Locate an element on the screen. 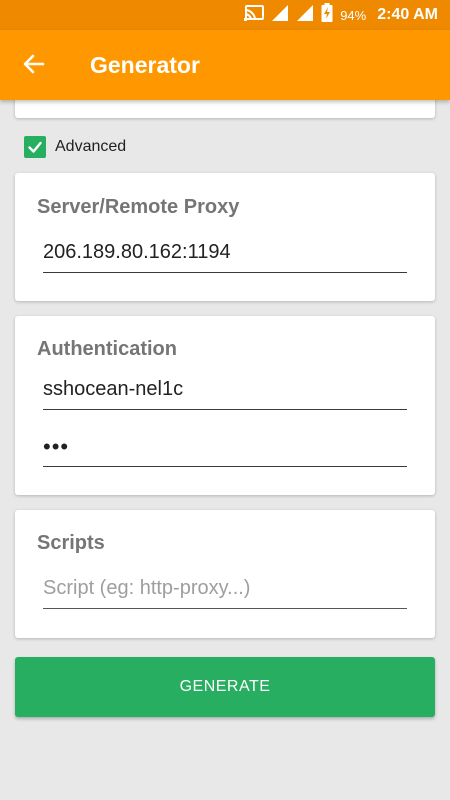  arrow-back-icon is located at coordinates (34, 66).